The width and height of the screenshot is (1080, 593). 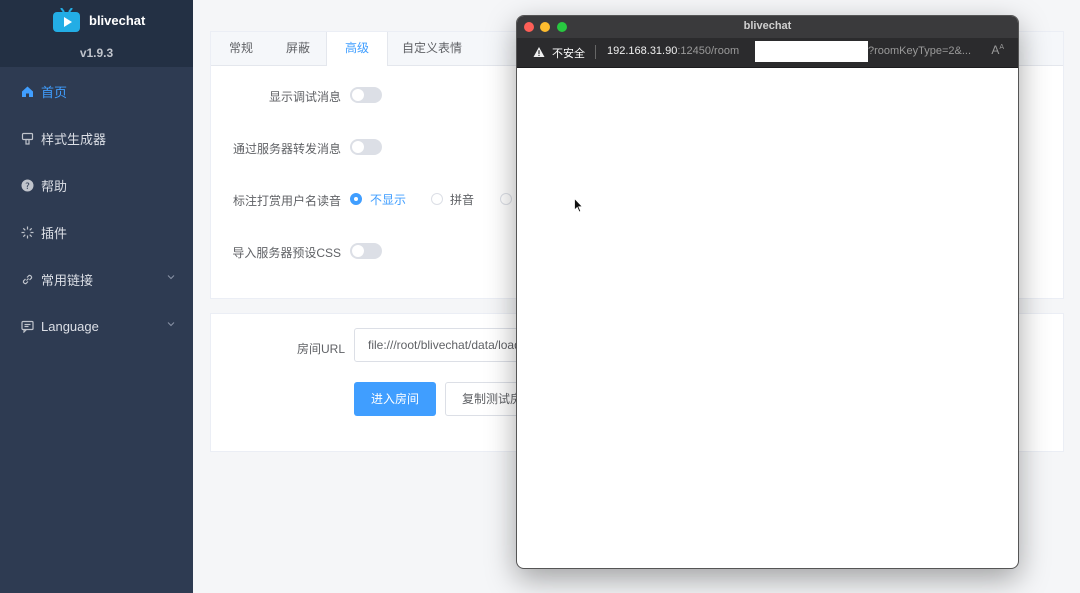 I want to click on window-title: blivechat, so click(x=767, y=26).